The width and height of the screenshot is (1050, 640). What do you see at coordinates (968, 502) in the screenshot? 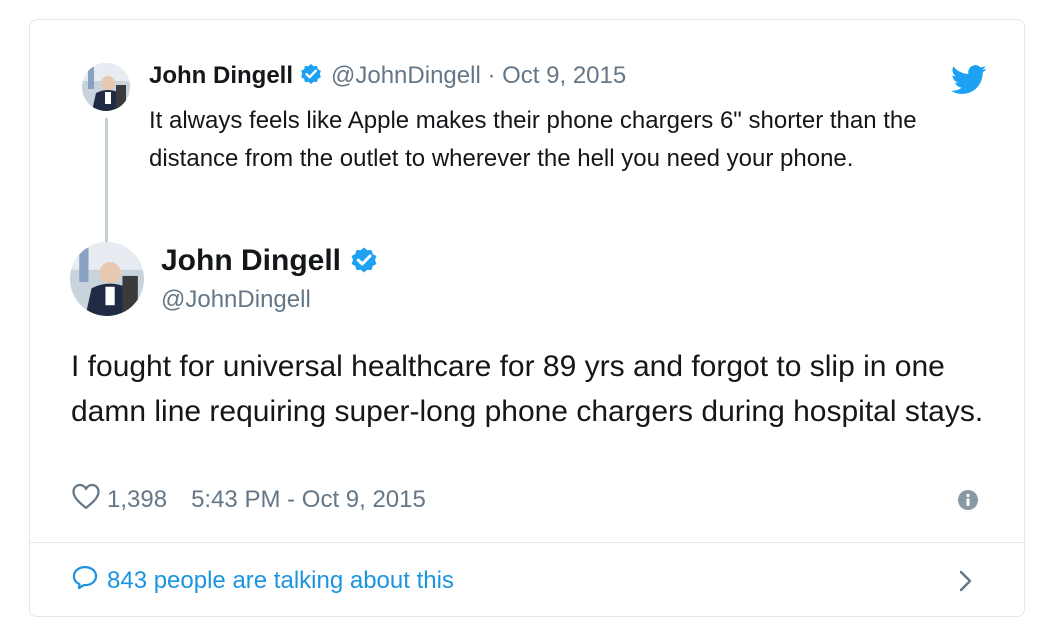
I see `info-icon` at bounding box center [968, 502].